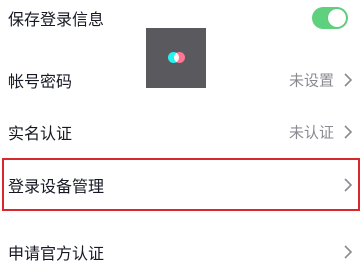  What do you see at coordinates (311, 80) in the screenshot?
I see `account-password-status: 未设置` at bounding box center [311, 80].